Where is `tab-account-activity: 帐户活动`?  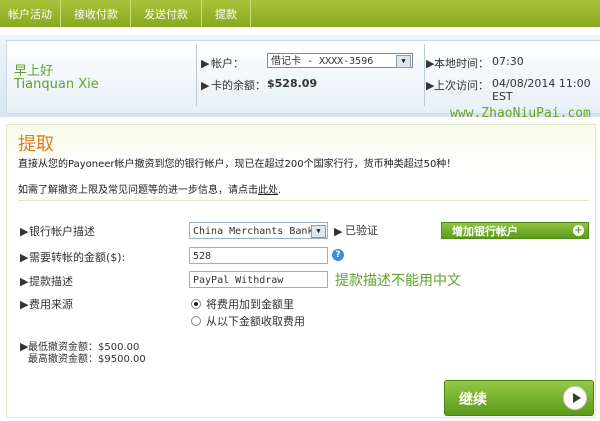 tab-account-activity: 帐户活动 is located at coordinates (30, 13).